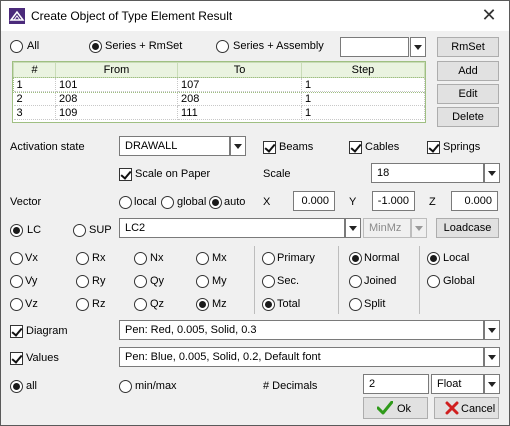 This screenshot has height=426, width=510. I want to click on delete-button: Delete, so click(468, 117).